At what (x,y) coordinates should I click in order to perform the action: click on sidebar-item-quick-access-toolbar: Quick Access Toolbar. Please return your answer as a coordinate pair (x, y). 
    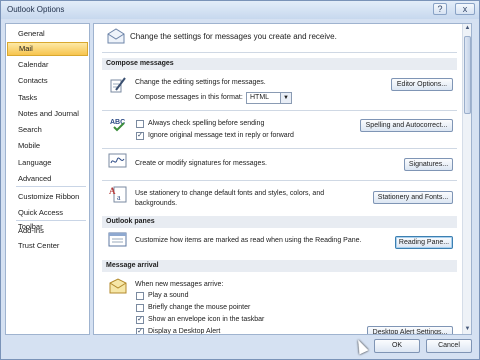
    Looking at the image, I should click on (47, 218).